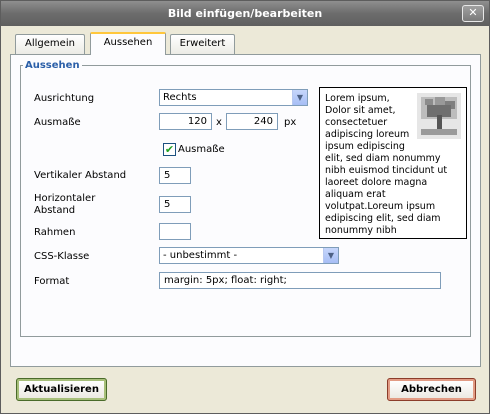 The width and height of the screenshot is (490, 414). Describe the element at coordinates (201, 149) in the screenshot. I see `constrain-label: Ausmaße` at that location.